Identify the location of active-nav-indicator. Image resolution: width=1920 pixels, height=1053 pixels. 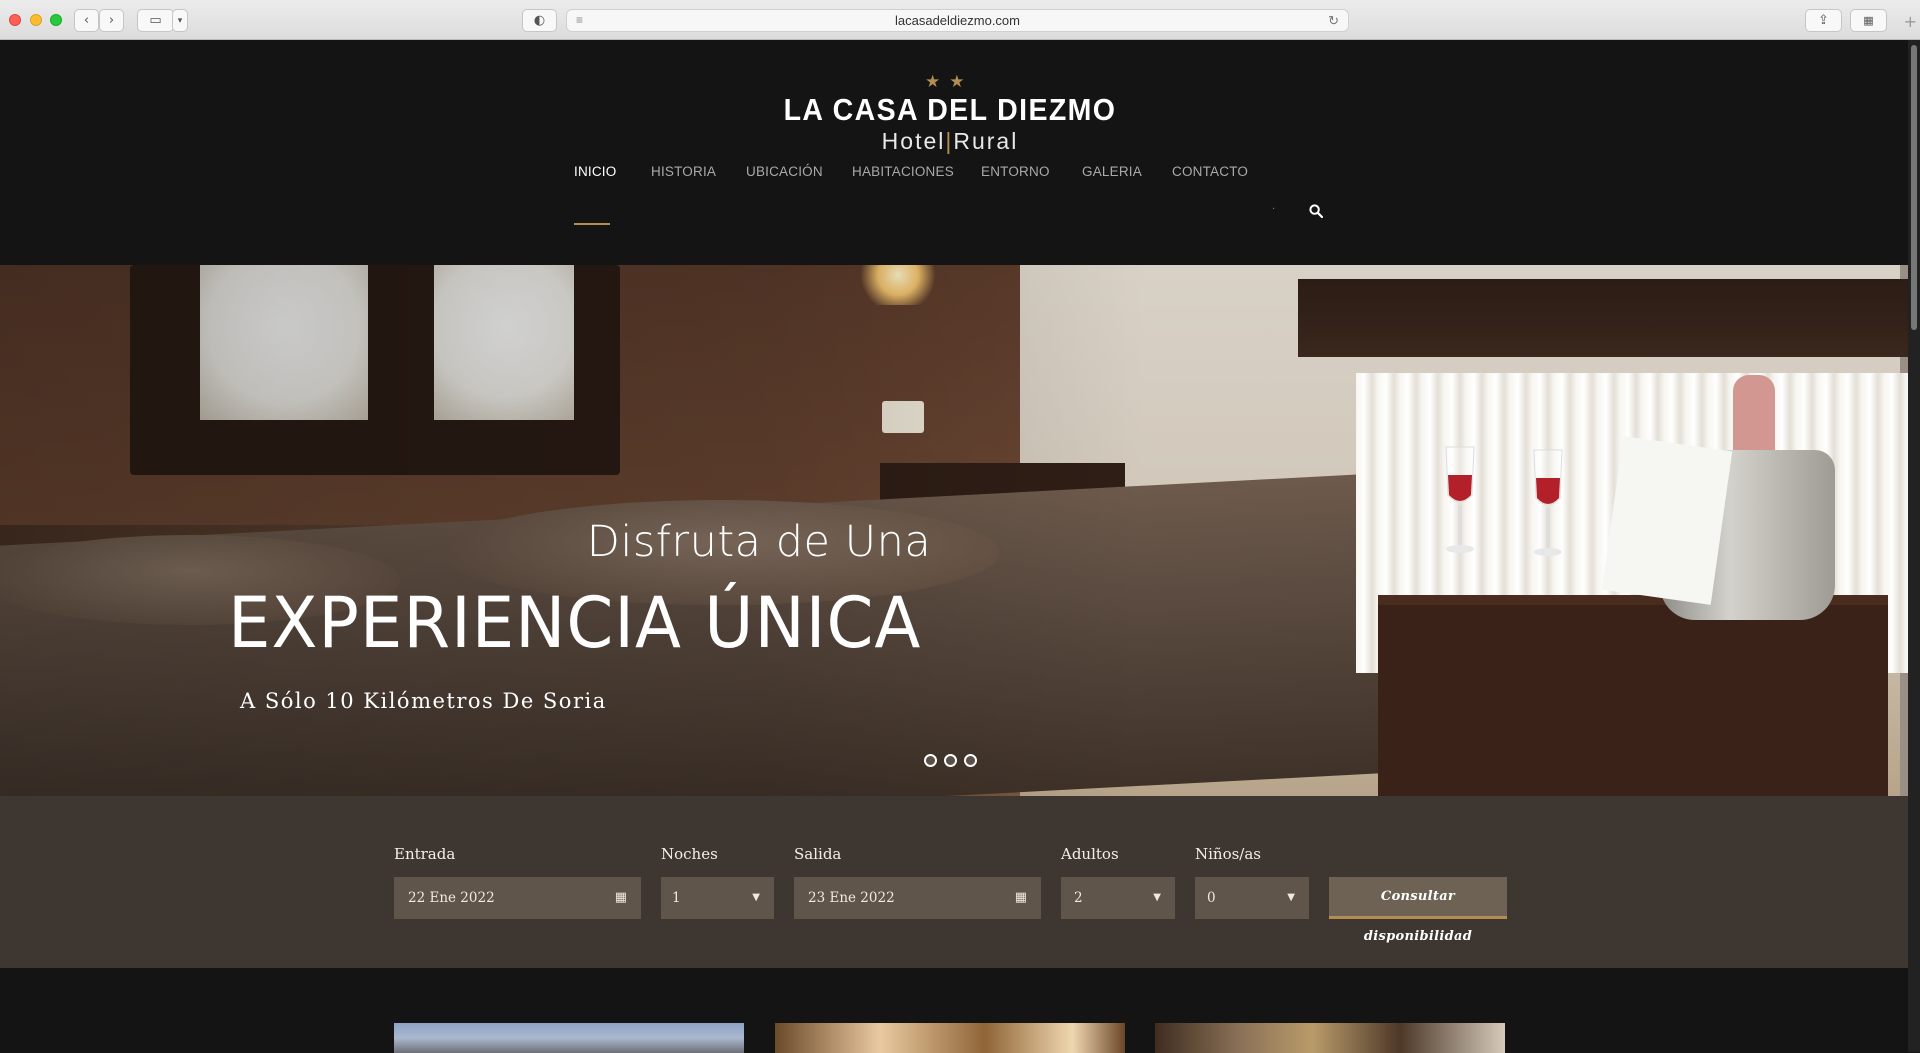
(592, 224).